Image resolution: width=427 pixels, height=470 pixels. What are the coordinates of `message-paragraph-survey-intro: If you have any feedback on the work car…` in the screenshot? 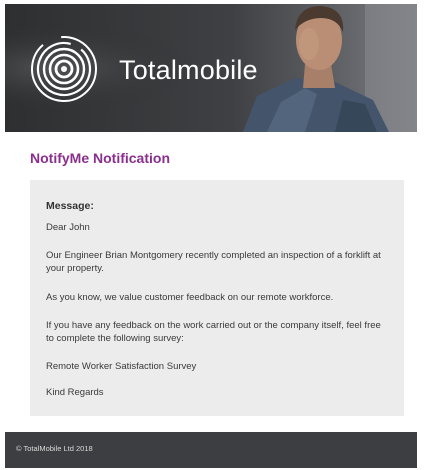 It's located at (213, 332).